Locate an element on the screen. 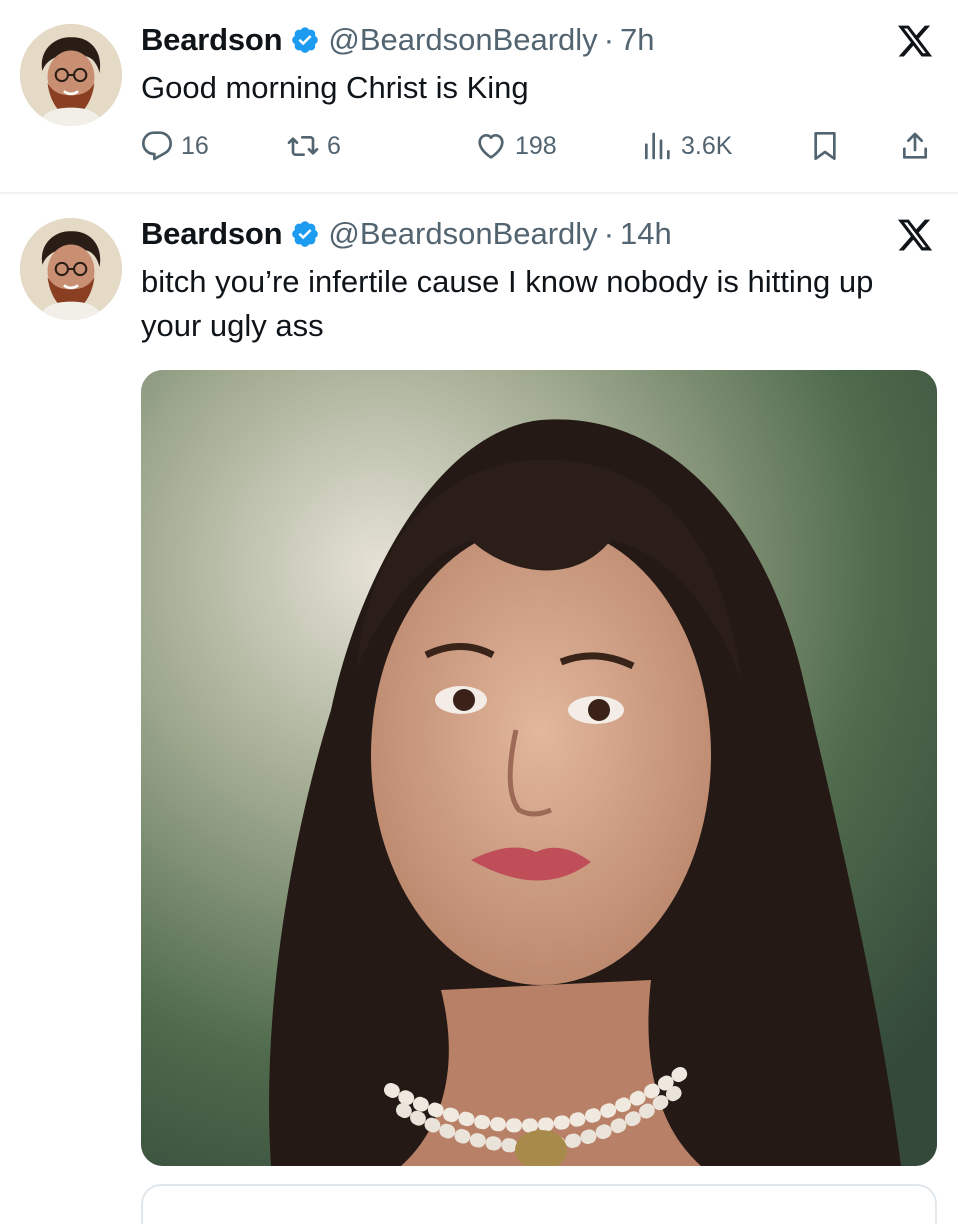  retweet-button: 6 is located at coordinates (314, 146).